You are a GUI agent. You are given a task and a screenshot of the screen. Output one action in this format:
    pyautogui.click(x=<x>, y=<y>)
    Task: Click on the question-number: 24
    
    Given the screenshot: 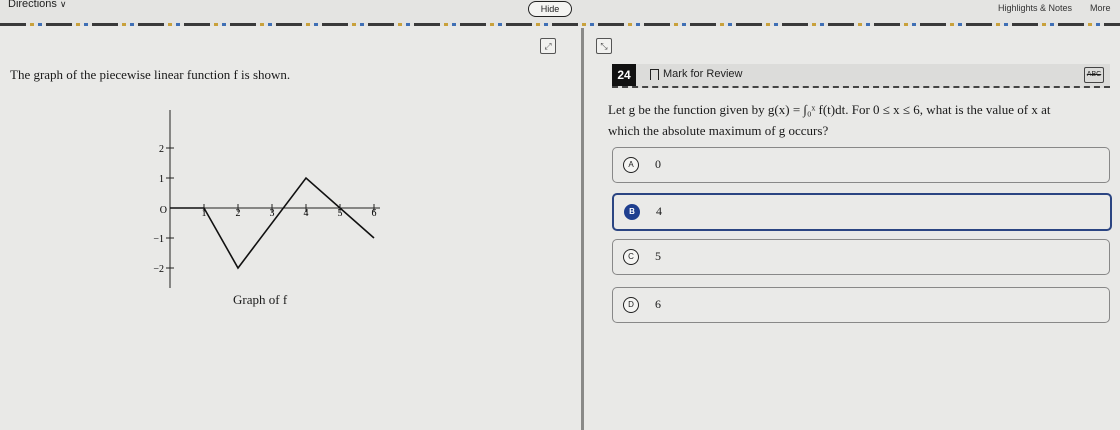 What is the action you would take?
    pyautogui.click(x=624, y=75)
    